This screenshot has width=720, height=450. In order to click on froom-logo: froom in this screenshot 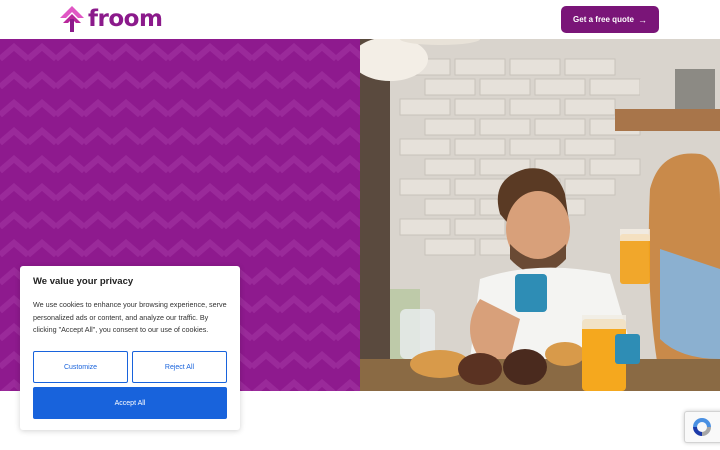, I will do `click(111, 19)`.